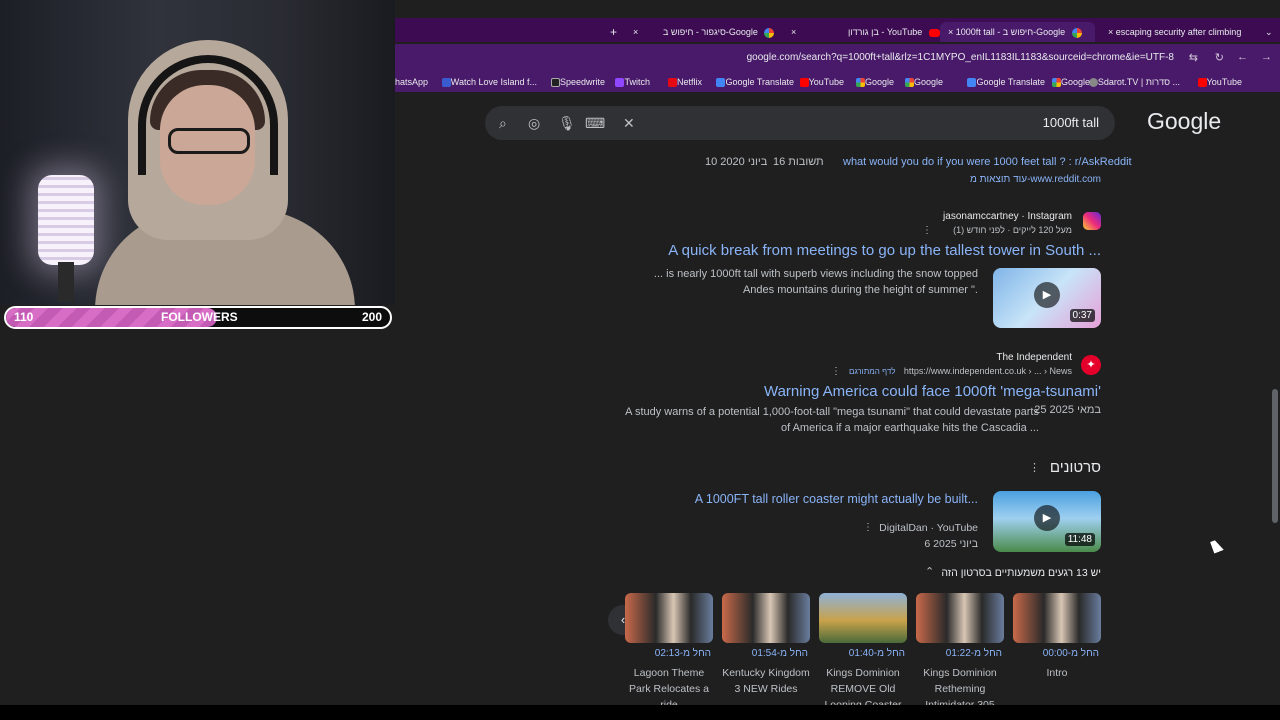 The height and width of the screenshot is (720, 1280). I want to click on moment-label: Kings Dominion Retheming Intimidator 305, so click(960, 686).